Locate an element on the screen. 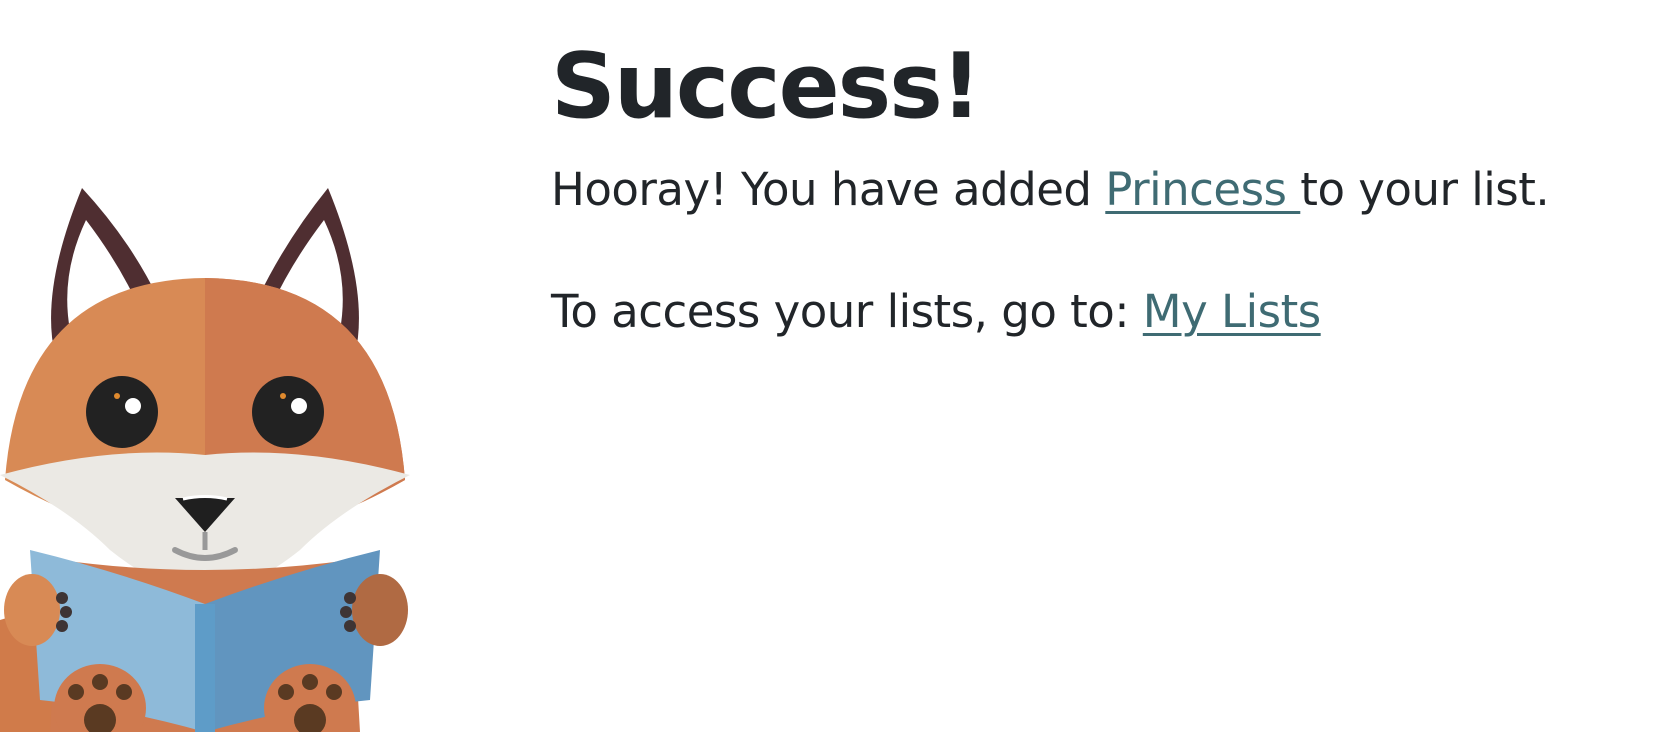 Image resolution: width=1677 pixels, height=732 pixels. access-prefix: To access your lists, go to: is located at coordinates (847, 311).